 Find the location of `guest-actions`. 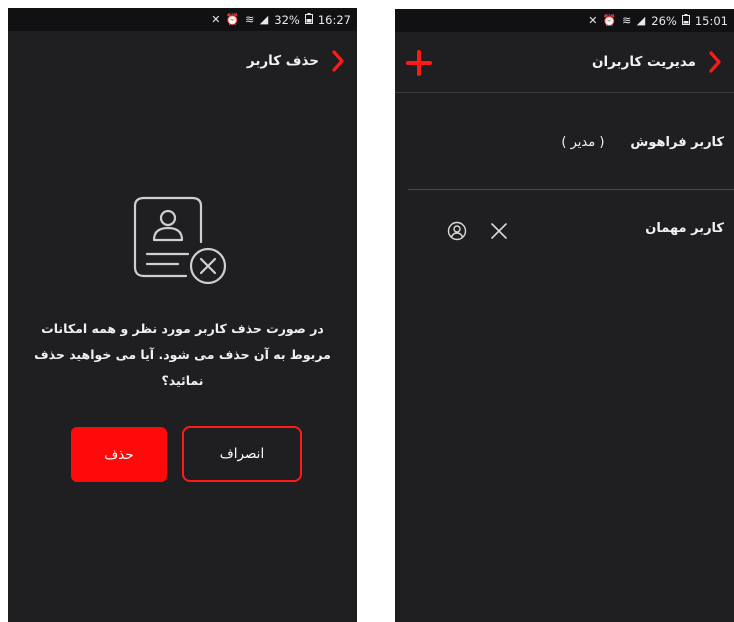

guest-actions is located at coordinates (478, 231).